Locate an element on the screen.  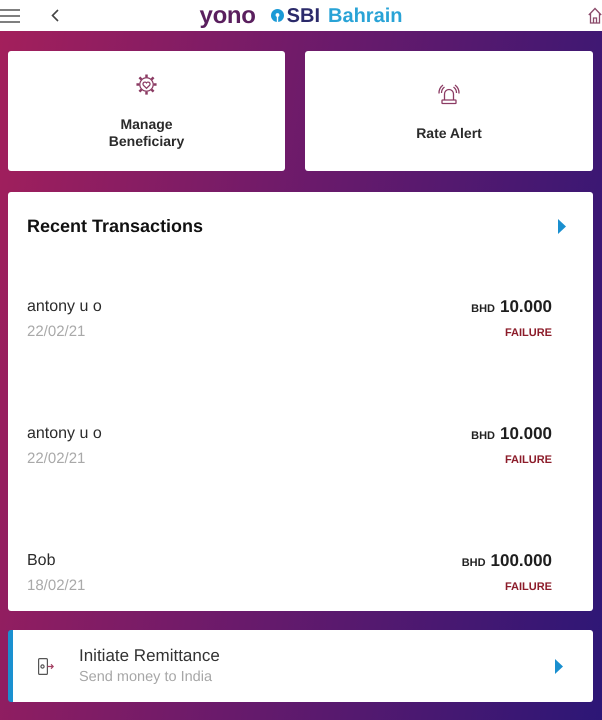
back-icon is located at coordinates (55, 15).